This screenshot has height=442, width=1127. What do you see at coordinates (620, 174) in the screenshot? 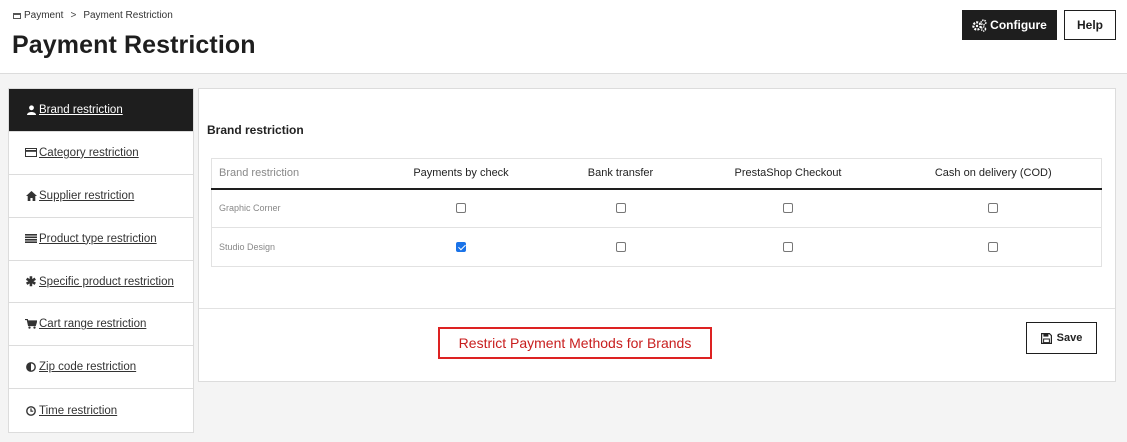
I see `column-header-bank-transfer: Bank transfer` at bounding box center [620, 174].